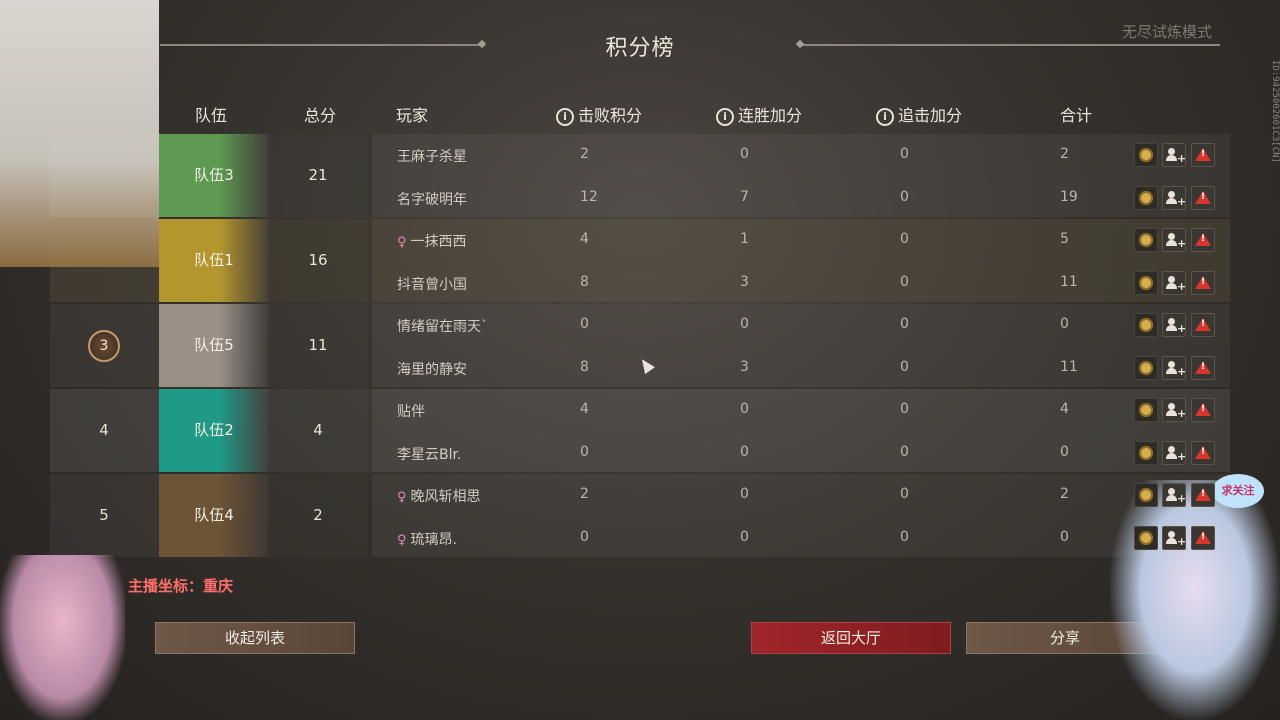  What do you see at coordinates (584, 537) in the screenshot?
I see `player-defeat-score: 0` at bounding box center [584, 537].